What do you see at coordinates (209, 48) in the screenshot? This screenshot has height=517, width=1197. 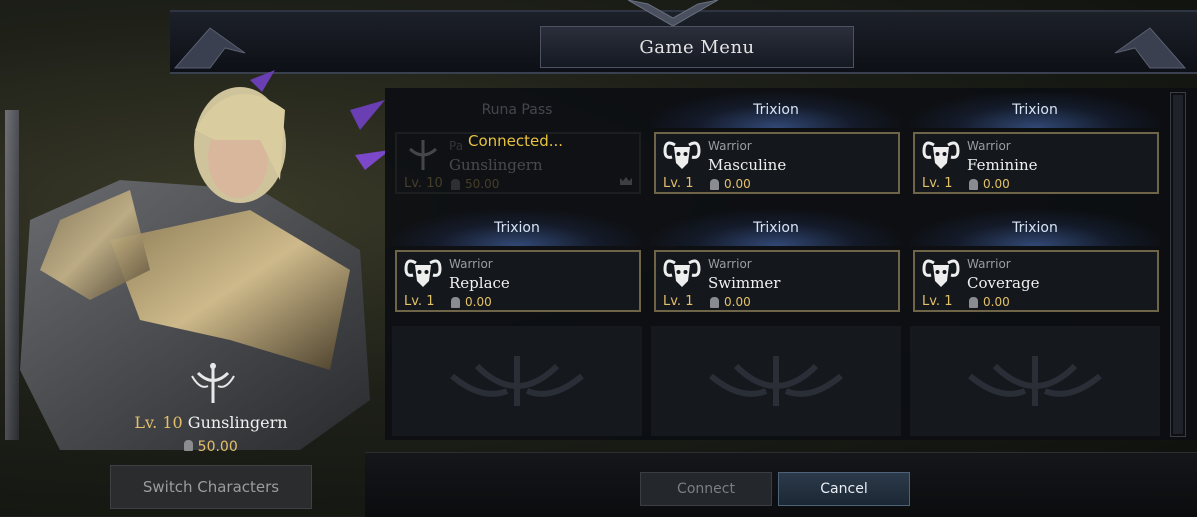 I see `left-wing-ornament` at bounding box center [209, 48].